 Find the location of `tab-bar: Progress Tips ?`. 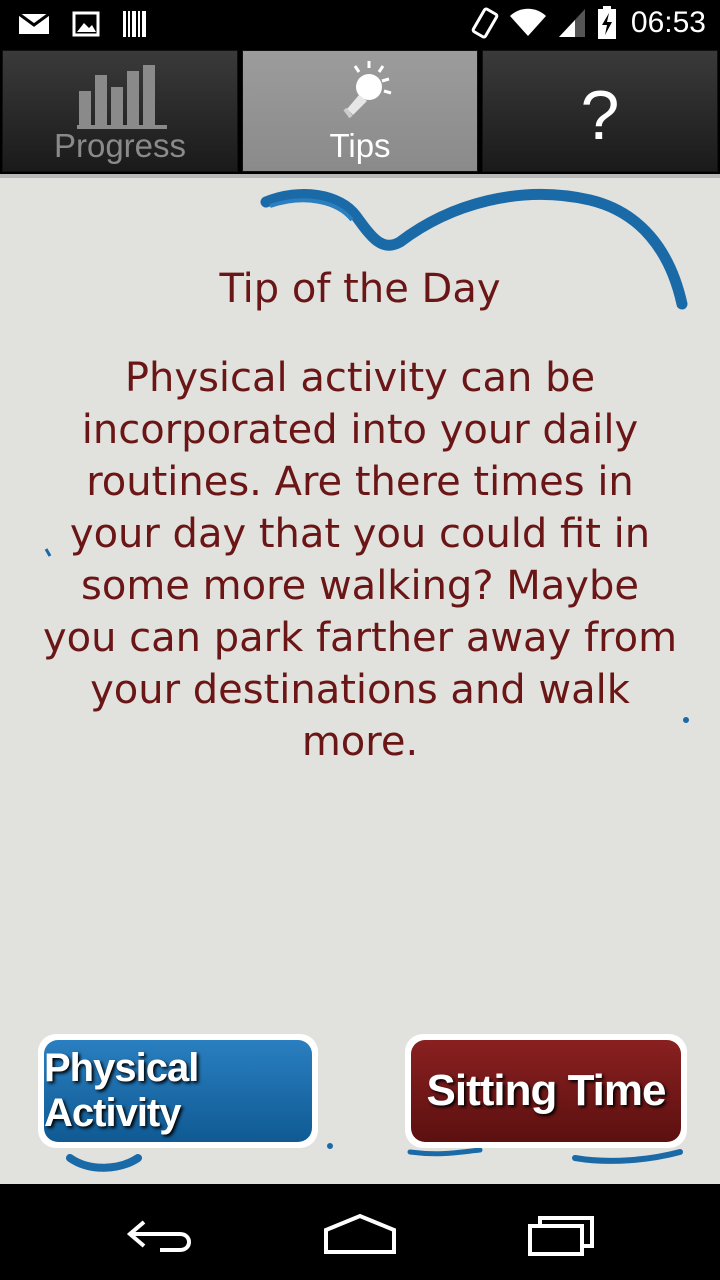

tab-bar: Progress Tips ? is located at coordinates (360, 112).